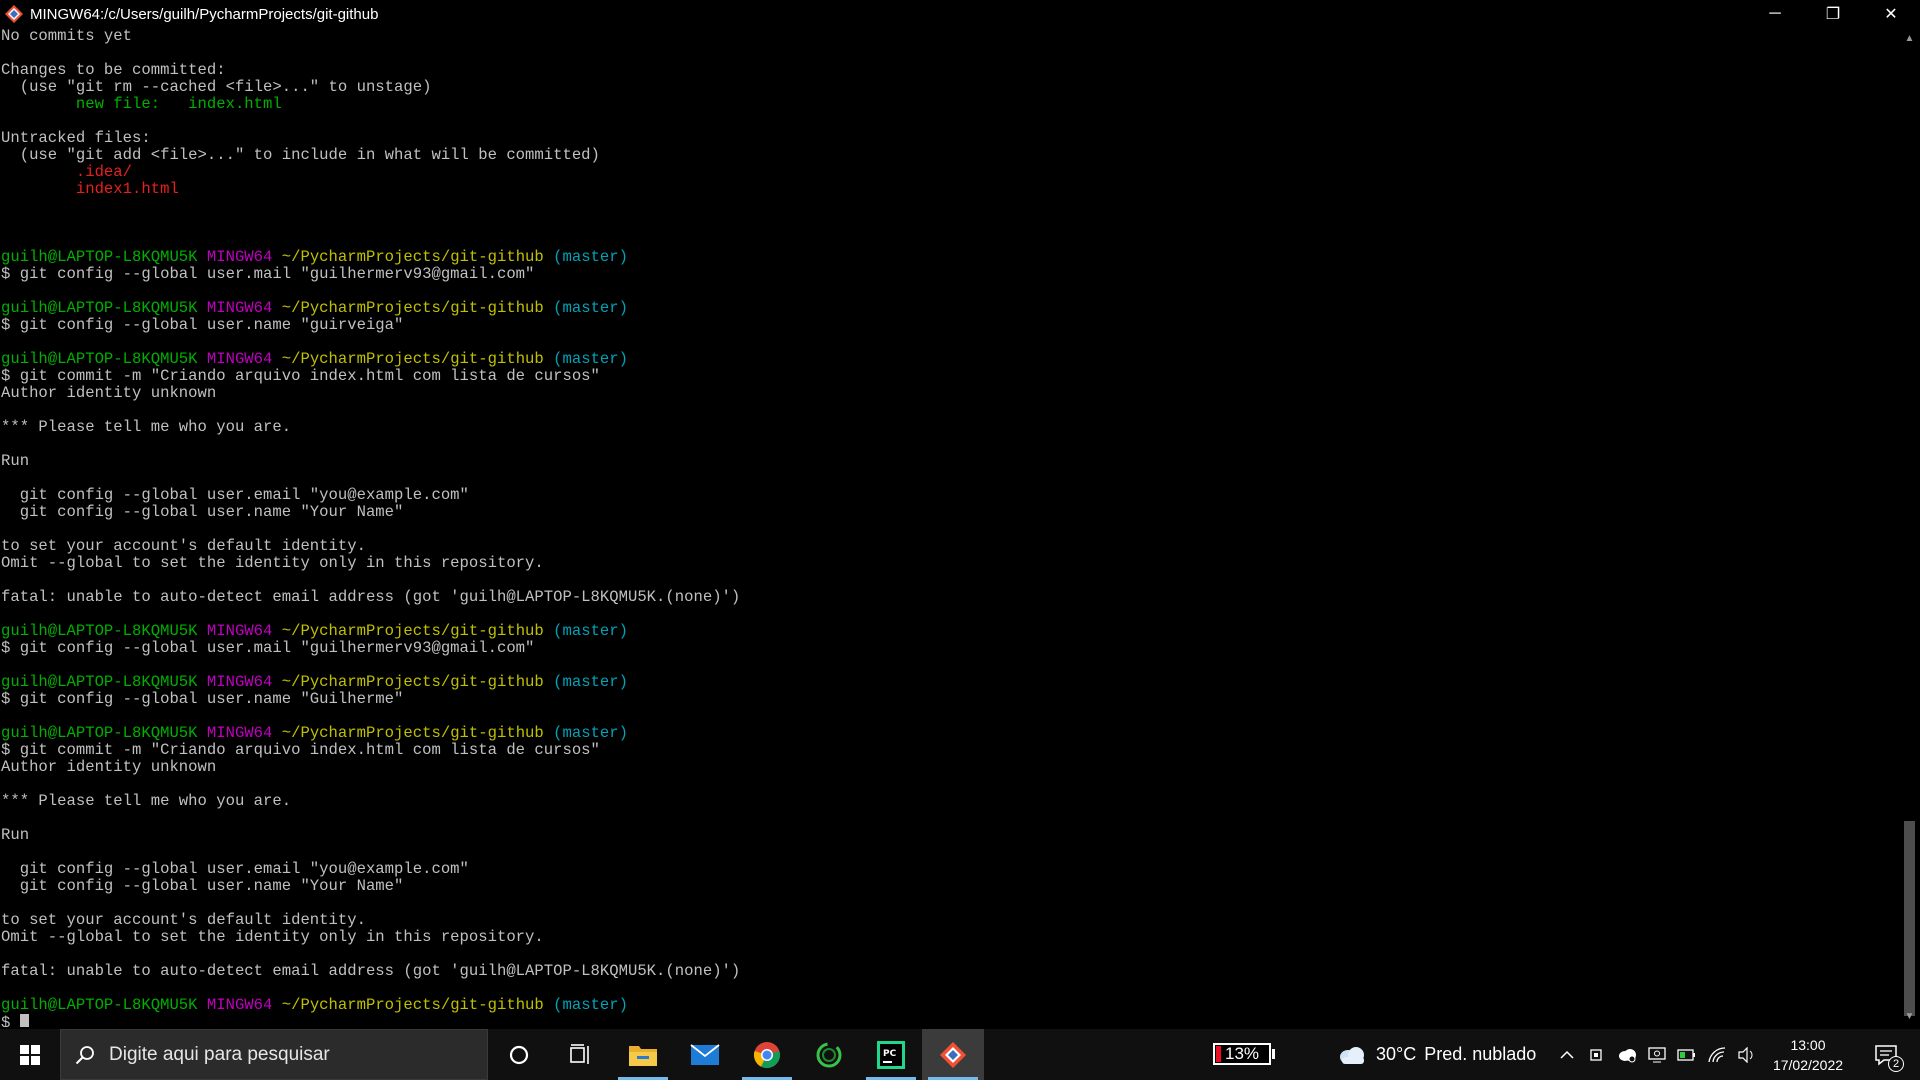 This screenshot has width=1920, height=1080. What do you see at coordinates (1717, 1054) in the screenshot?
I see `network-button` at bounding box center [1717, 1054].